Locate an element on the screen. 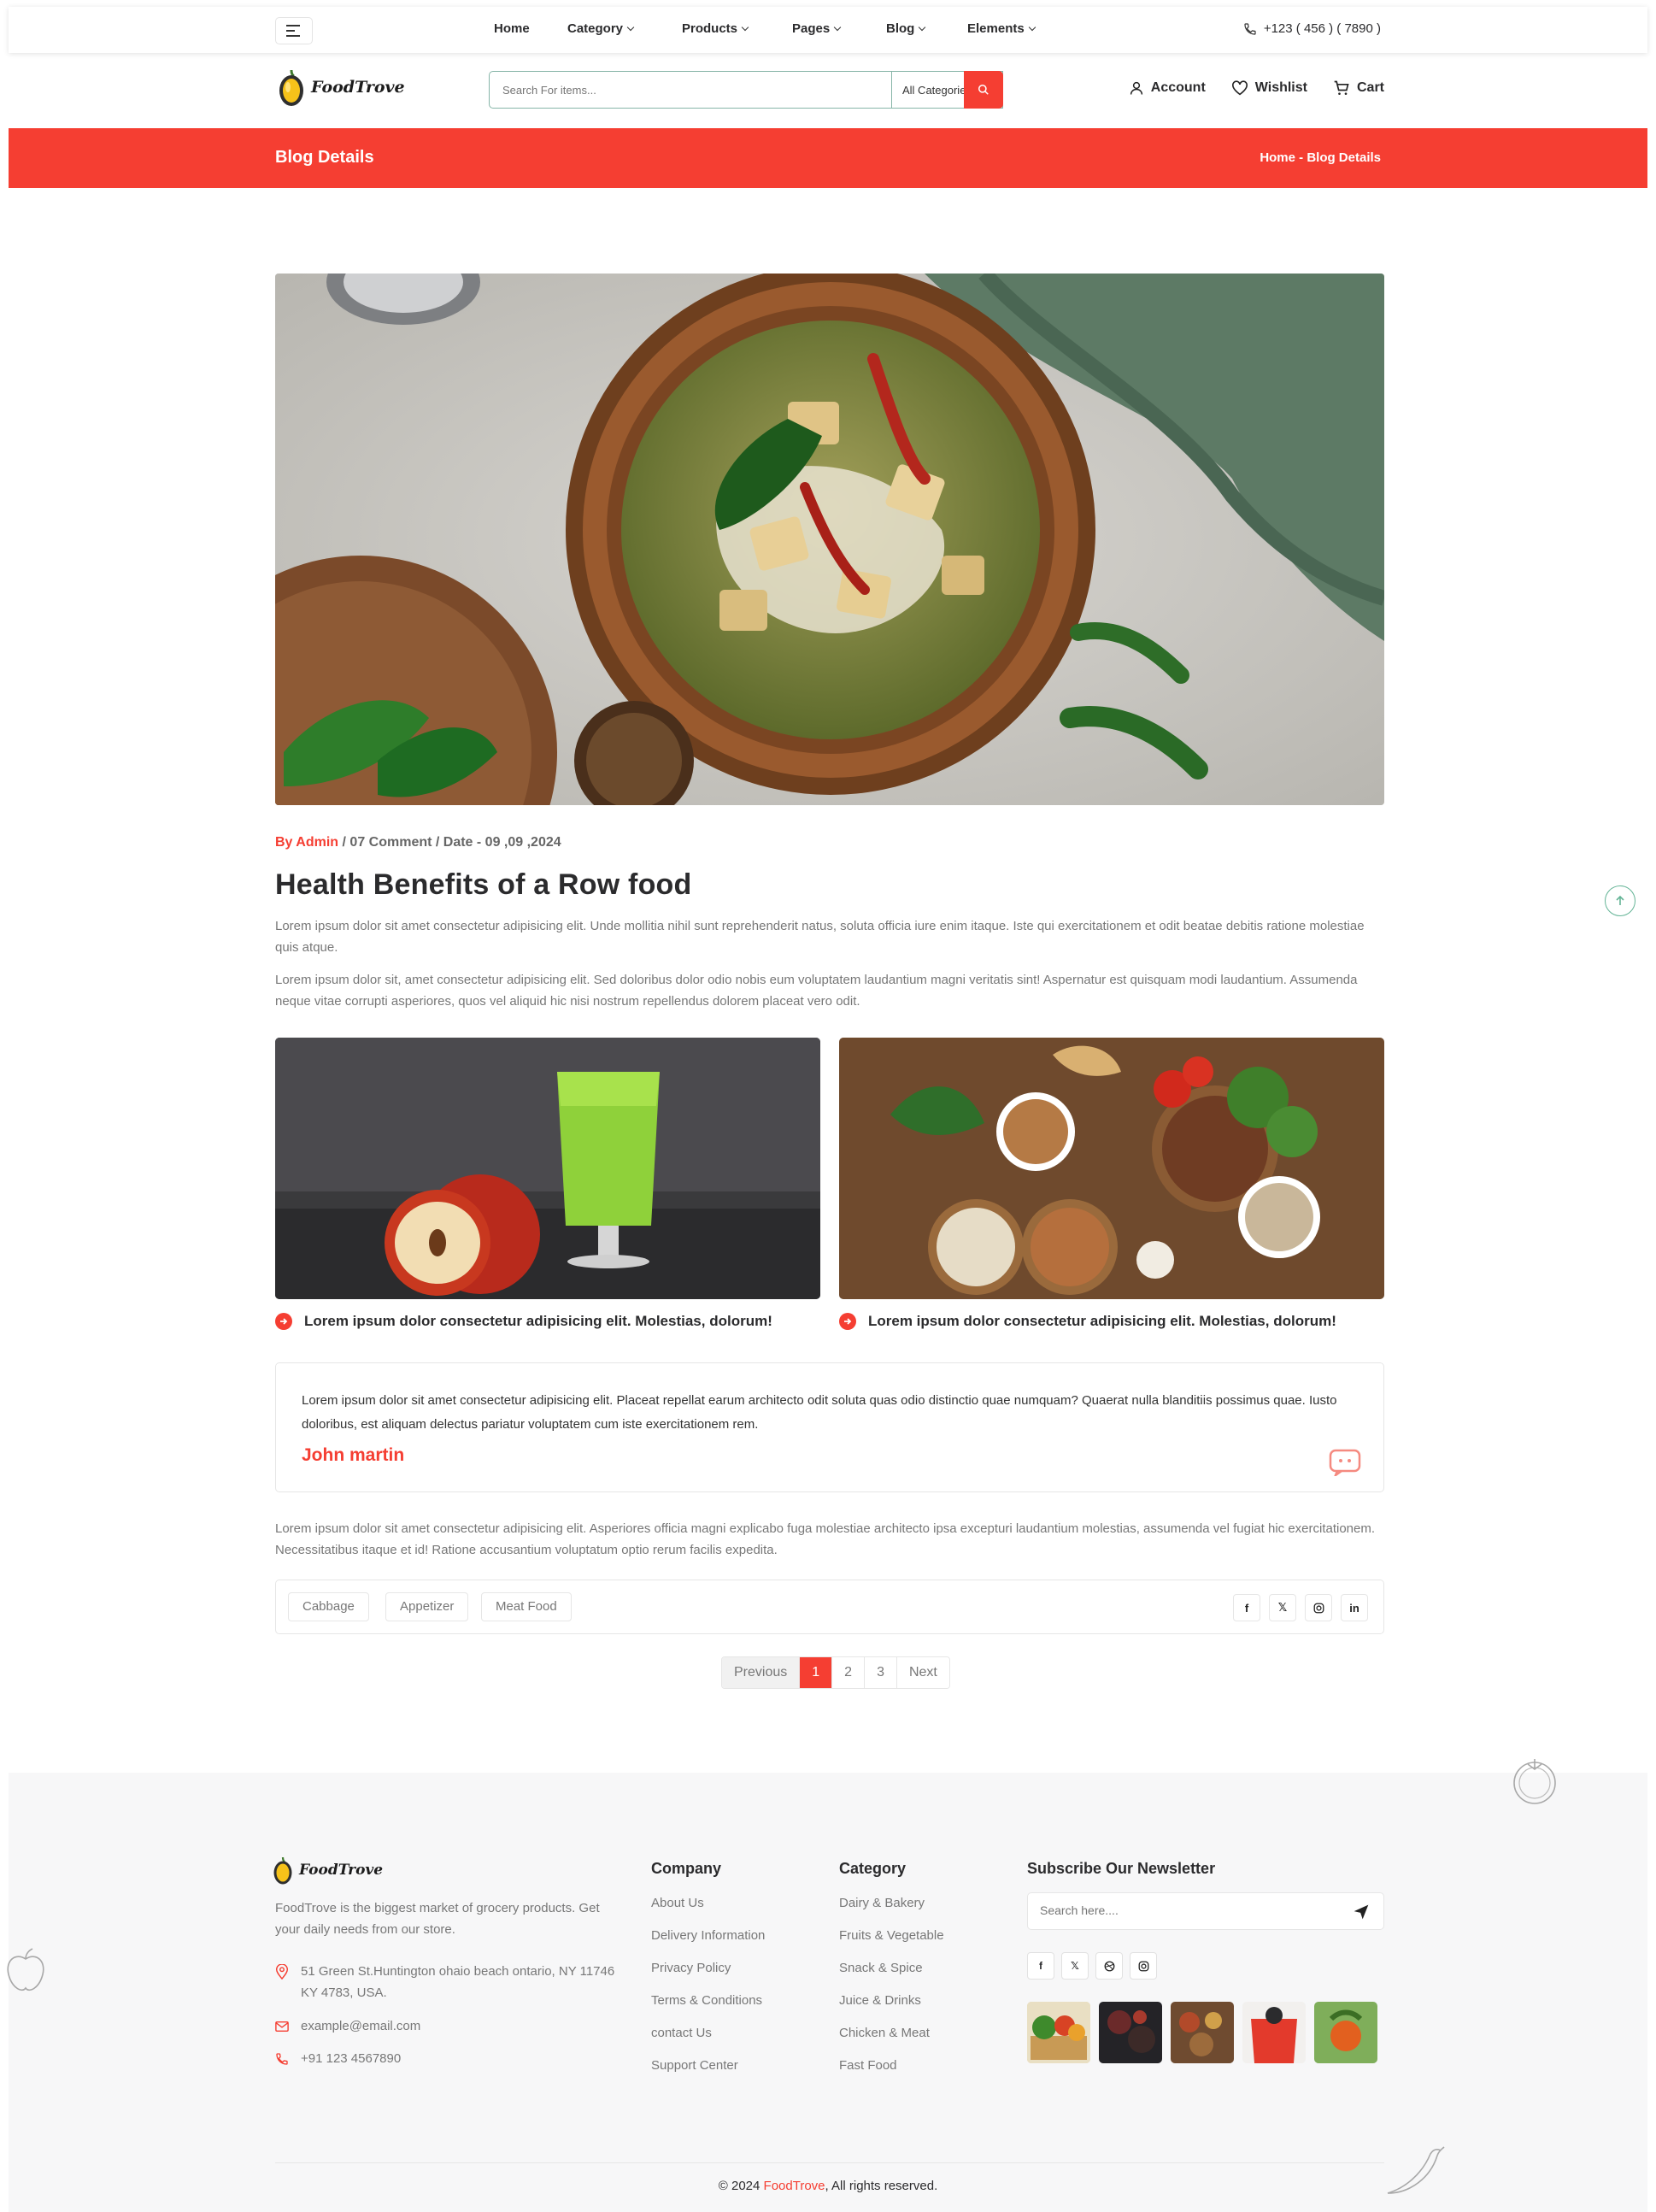 The width and height of the screenshot is (1656, 2212). tag-chip: Meat Food is located at coordinates (526, 1606).